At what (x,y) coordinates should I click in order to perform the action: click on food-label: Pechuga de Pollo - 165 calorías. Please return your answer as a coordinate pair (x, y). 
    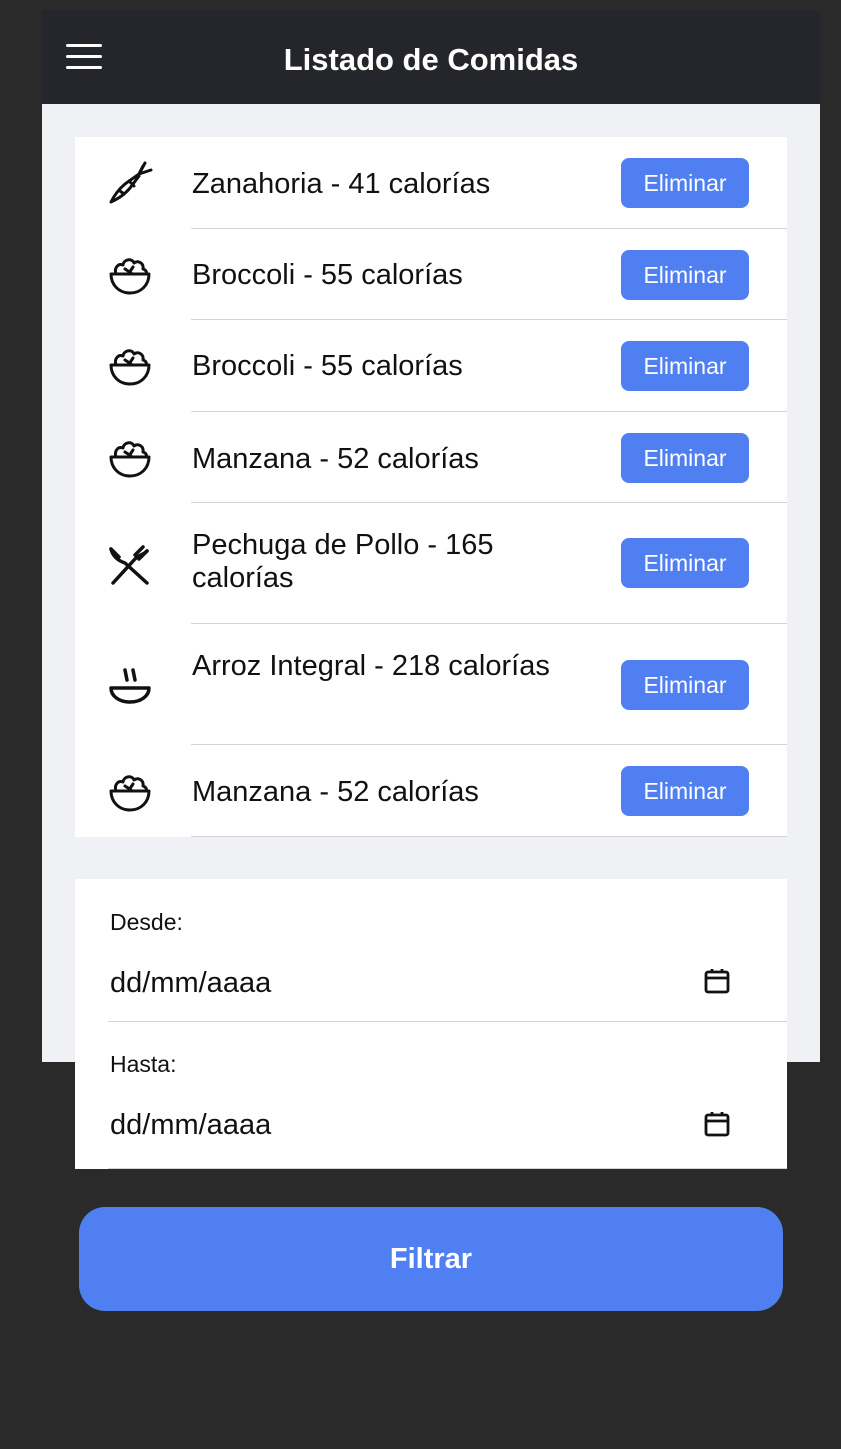
    Looking at the image, I should click on (343, 561).